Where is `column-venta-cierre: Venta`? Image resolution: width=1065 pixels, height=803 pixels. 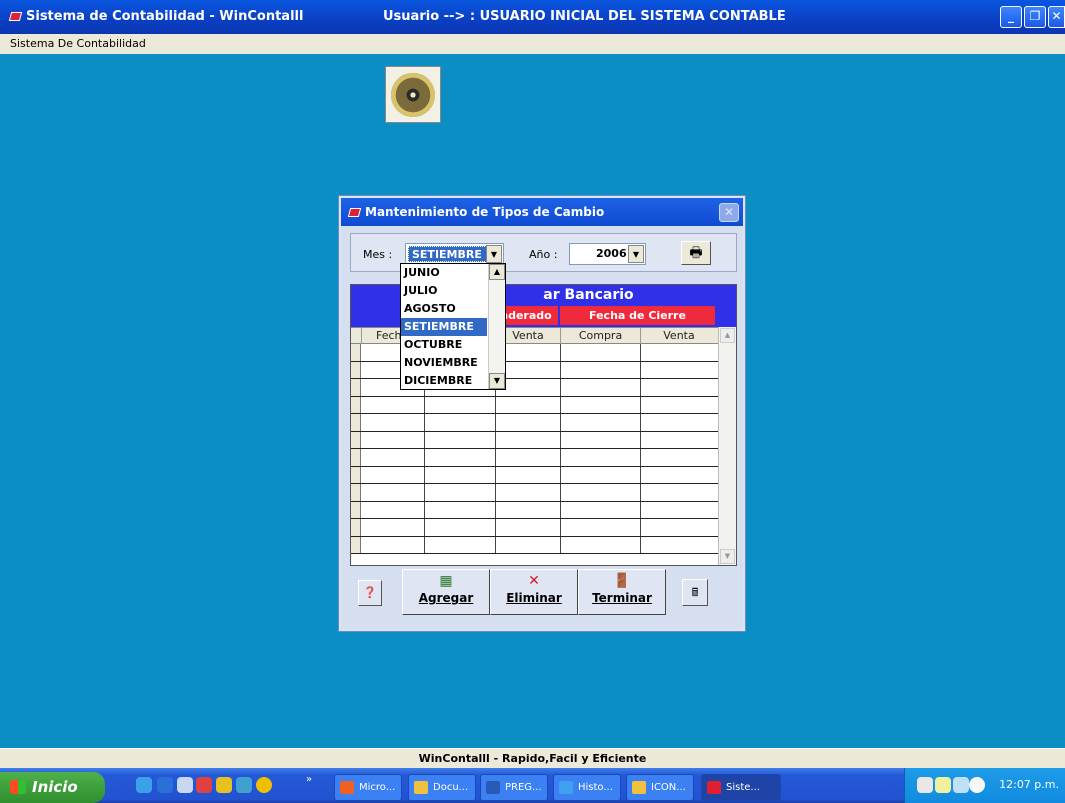
column-venta-cierre: Venta is located at coordinates (678, 336).